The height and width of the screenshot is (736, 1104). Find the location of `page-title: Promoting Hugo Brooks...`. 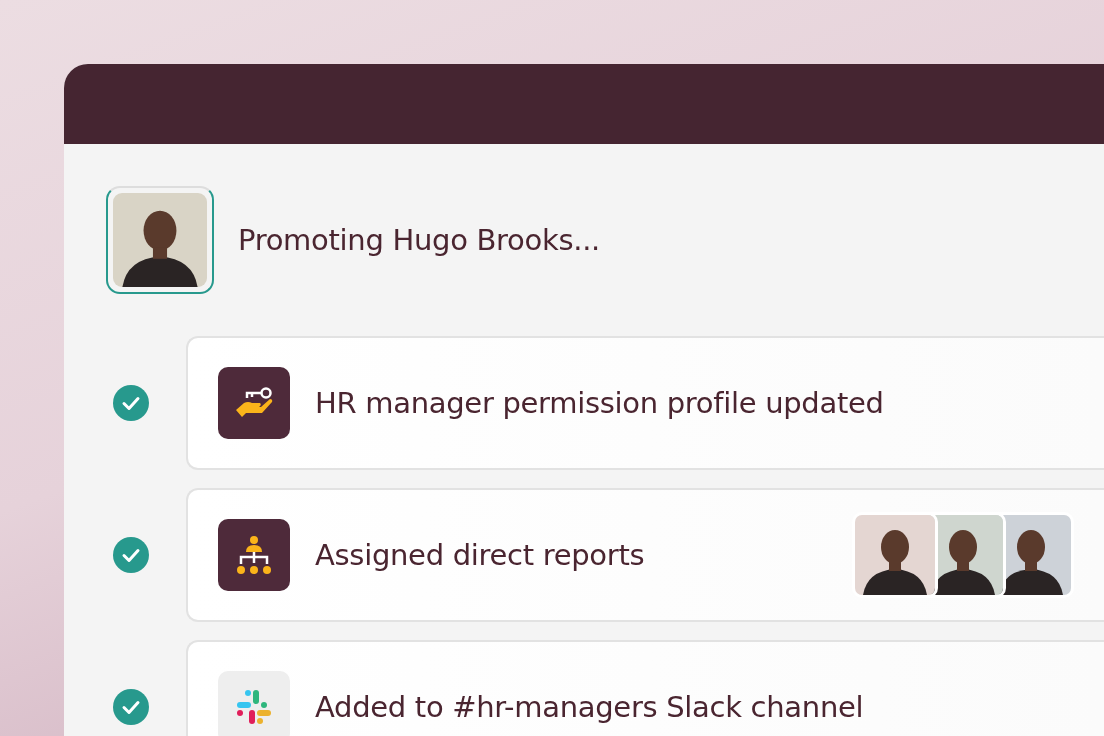

page-title: Promoting Hugo Brooks... is located at coordinates (419, 240).